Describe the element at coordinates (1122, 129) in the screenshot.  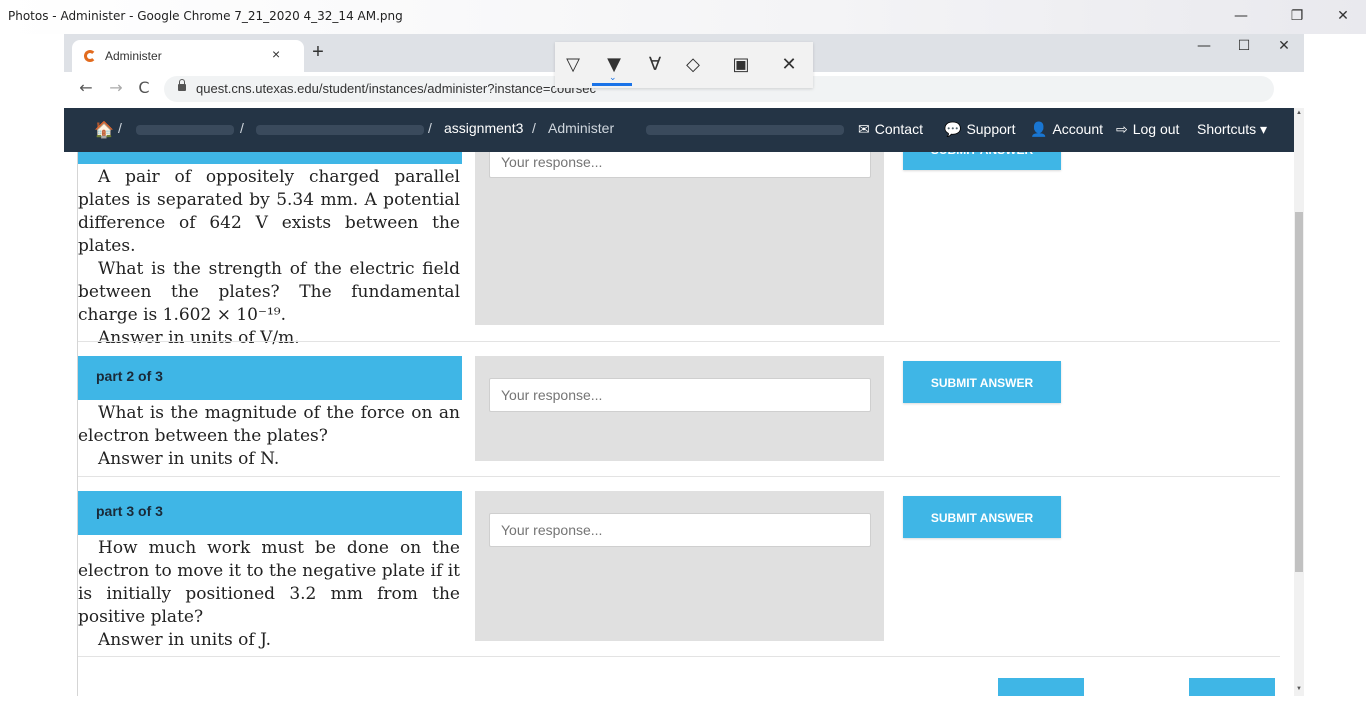
I see `sign-out-icon: ⇨` at that location.